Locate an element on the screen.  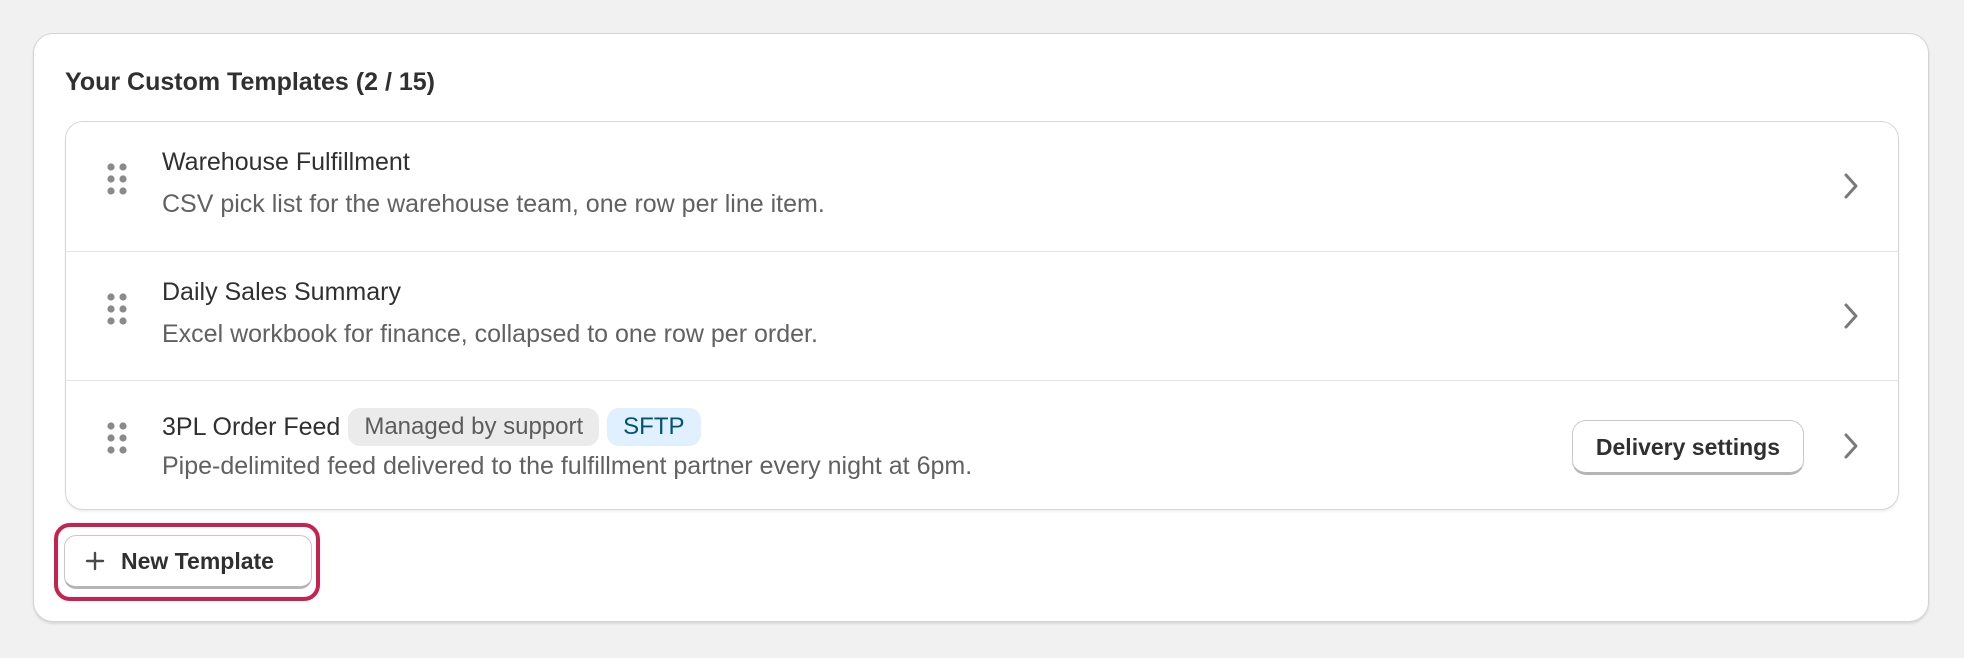
template-title: Warehouse Fulfillment is located at coordinates (286, 162).